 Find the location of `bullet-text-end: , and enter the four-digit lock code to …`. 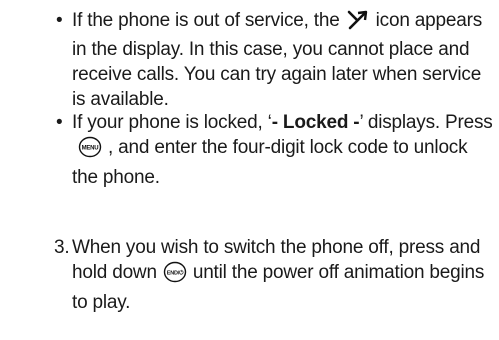

bullet-text-end: , and enter the four-digit lock code to … is located at coordinates (270, 162).